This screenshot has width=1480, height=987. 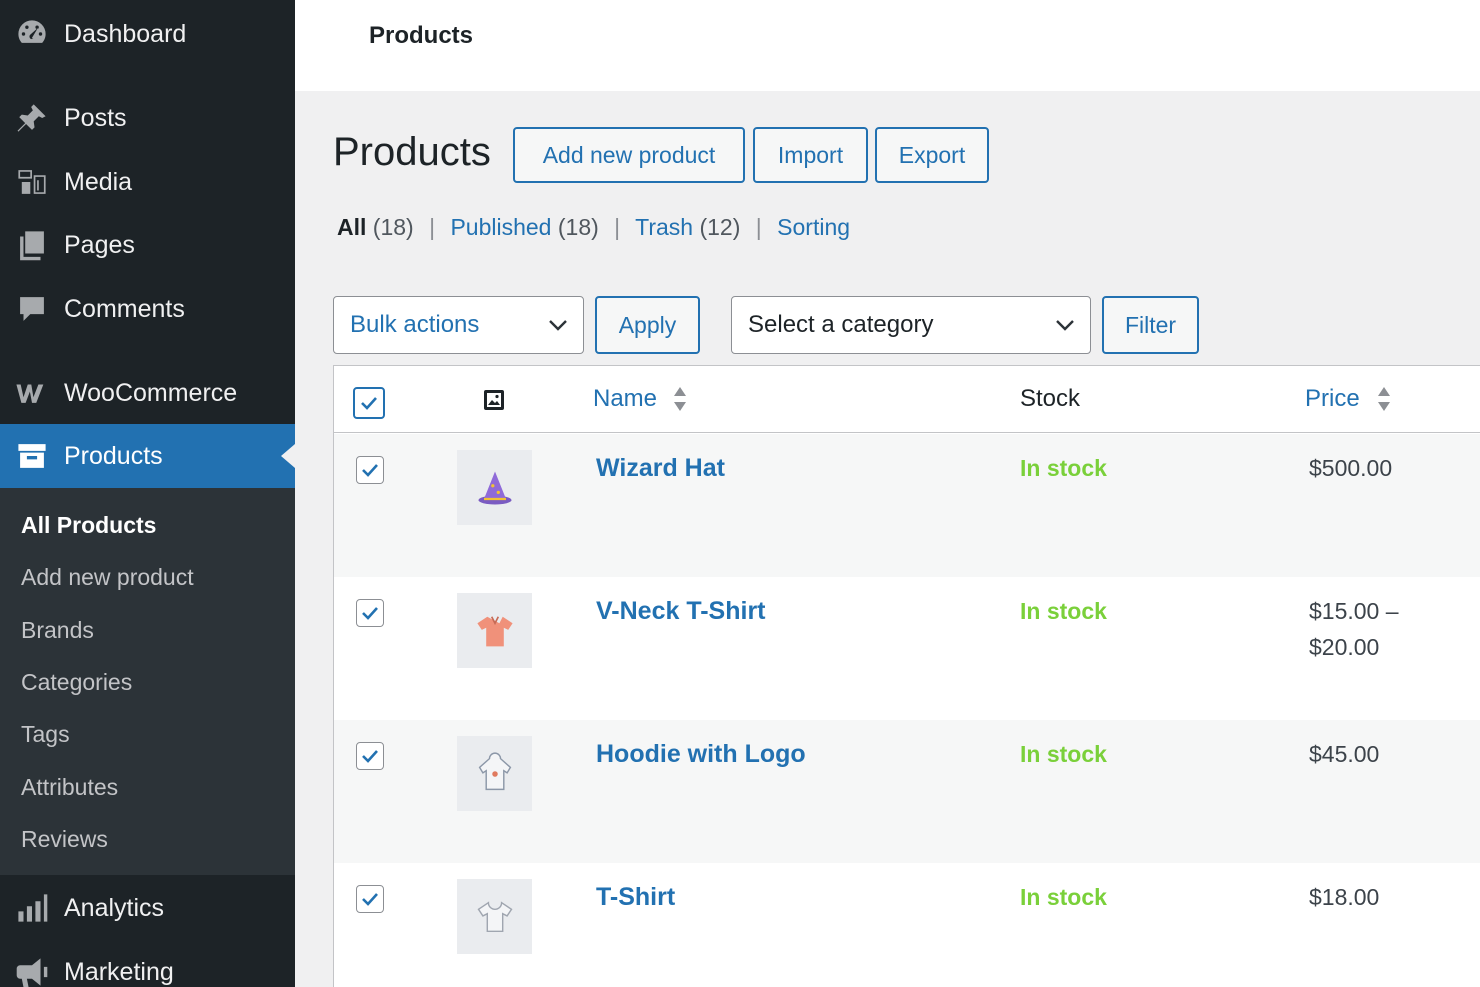 What do you see at coordinates (907, 399) in the screenshot?
I see `table-header: Name Stock Price` at bounding box center [907, 399].